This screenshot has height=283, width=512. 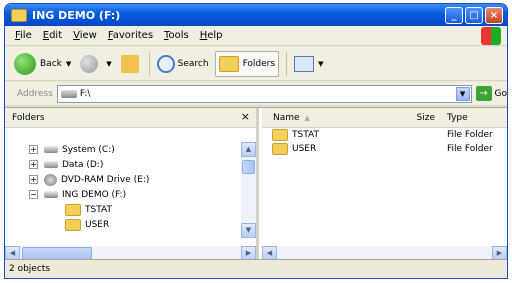 I want to click on column-headers: Name ▲ Size Type, so click(x=384, y=118).